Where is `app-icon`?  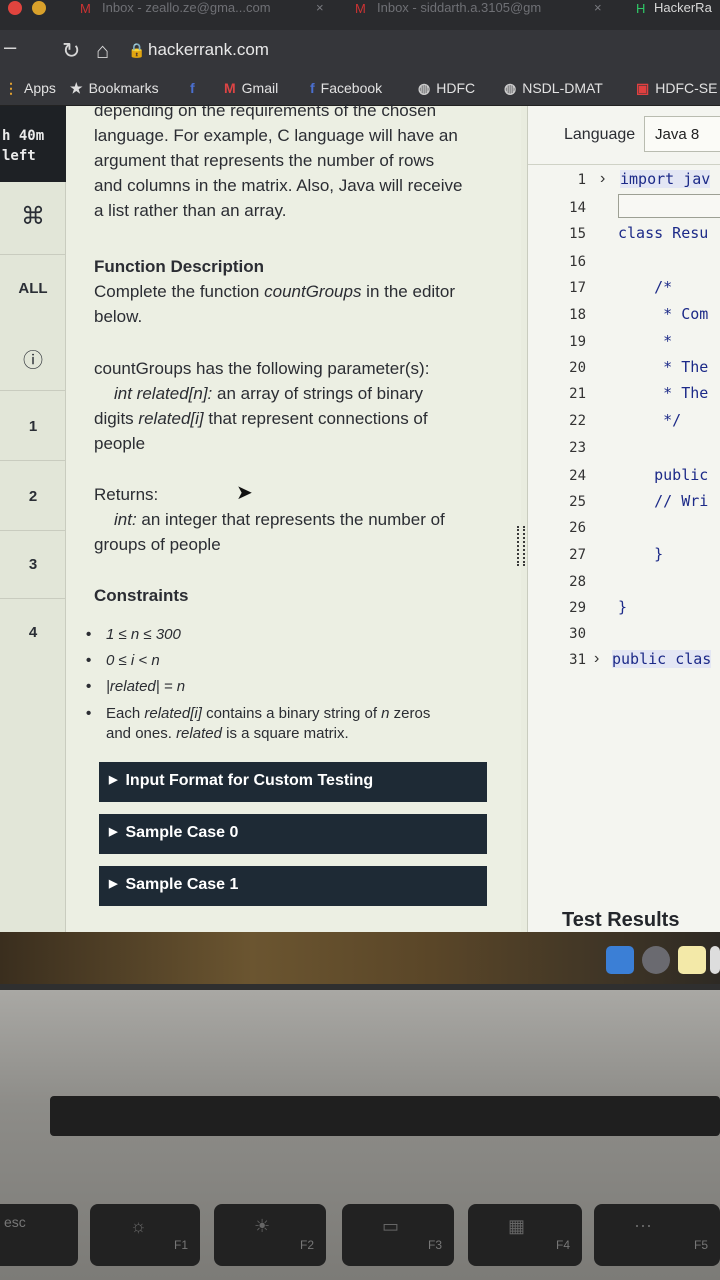
app-icon is located at coordinates (715, 960).